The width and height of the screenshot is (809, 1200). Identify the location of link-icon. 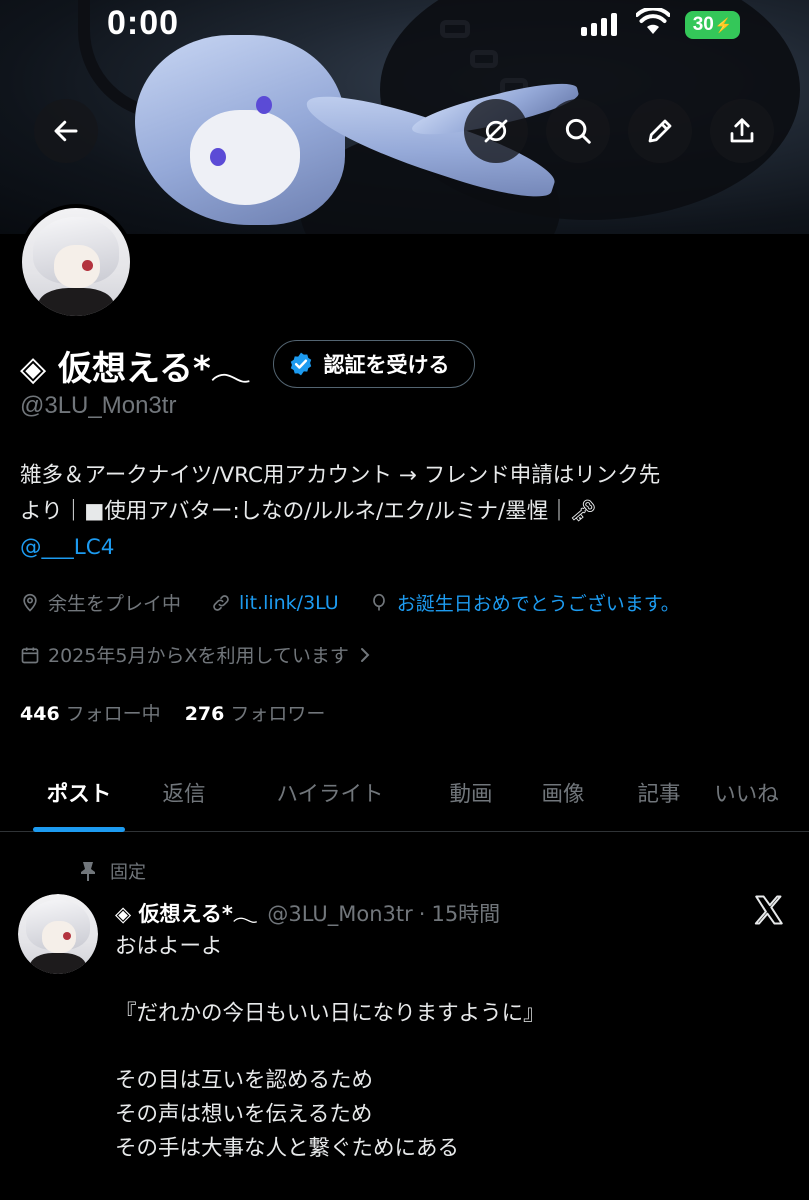
(221, 602).